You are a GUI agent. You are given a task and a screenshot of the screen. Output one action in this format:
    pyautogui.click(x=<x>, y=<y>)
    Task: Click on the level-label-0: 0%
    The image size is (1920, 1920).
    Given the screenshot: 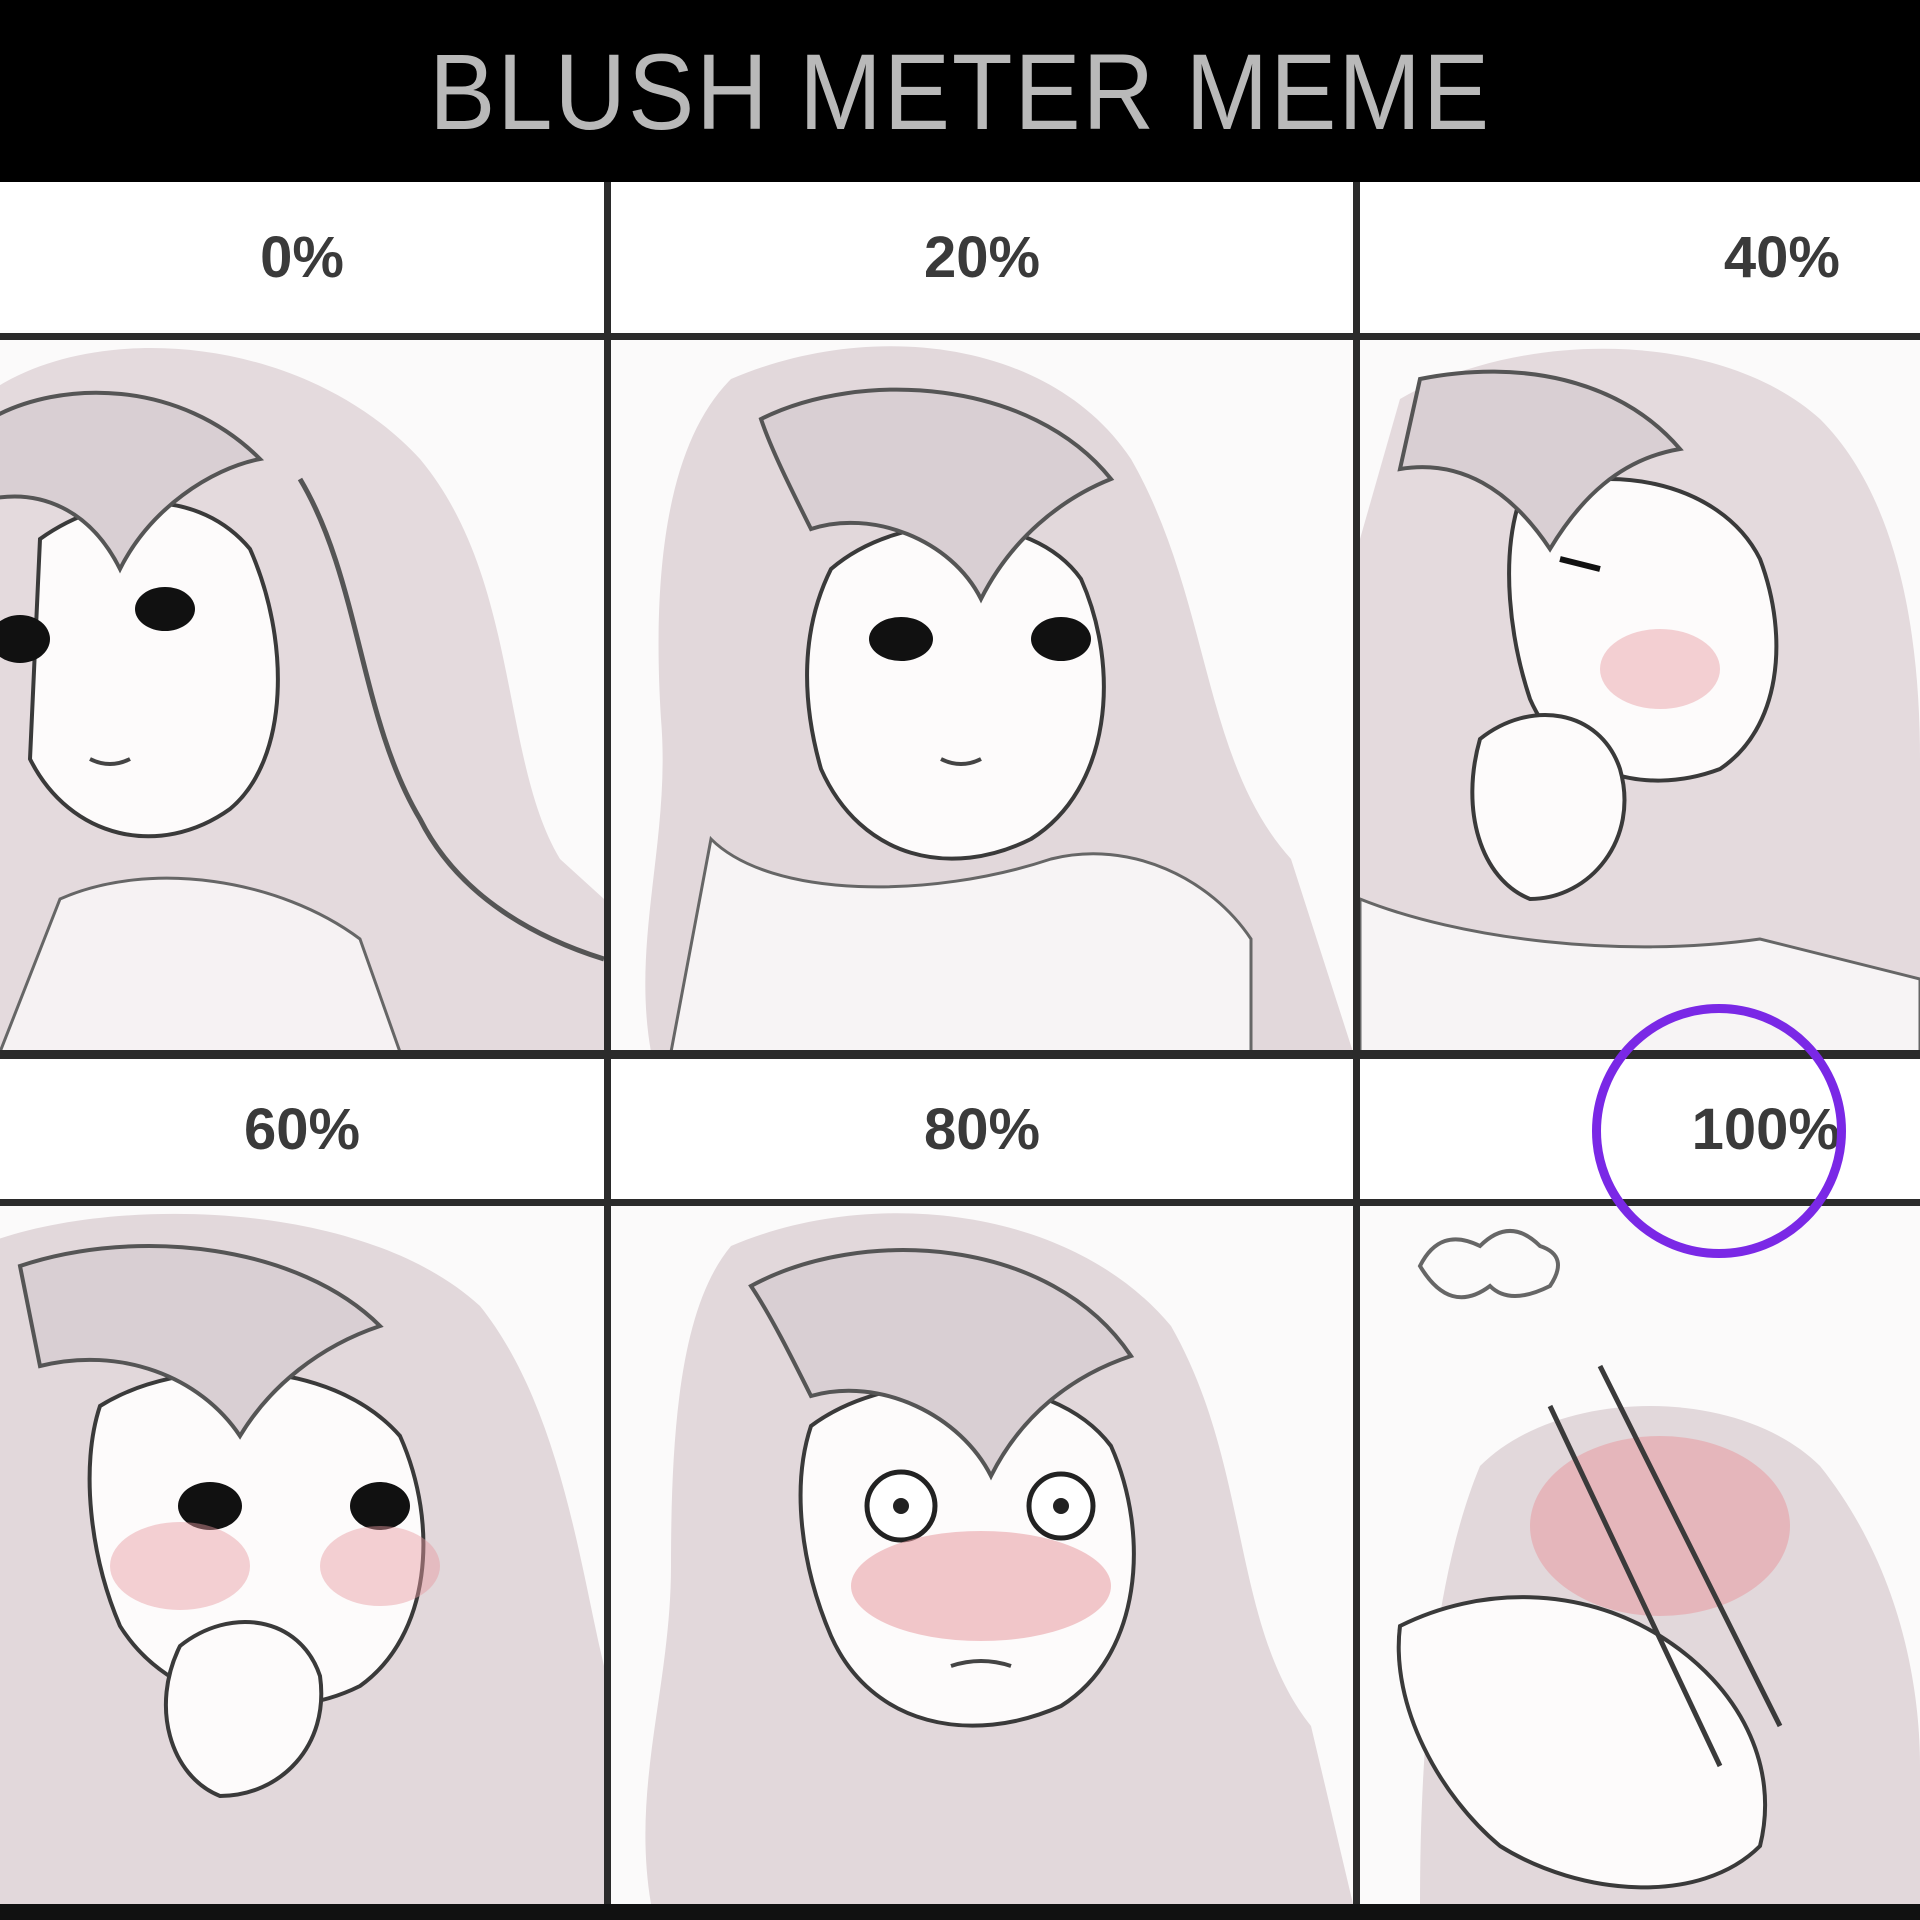 What is the action you would take?
    pyautogui.click(x=302, y=257)
    